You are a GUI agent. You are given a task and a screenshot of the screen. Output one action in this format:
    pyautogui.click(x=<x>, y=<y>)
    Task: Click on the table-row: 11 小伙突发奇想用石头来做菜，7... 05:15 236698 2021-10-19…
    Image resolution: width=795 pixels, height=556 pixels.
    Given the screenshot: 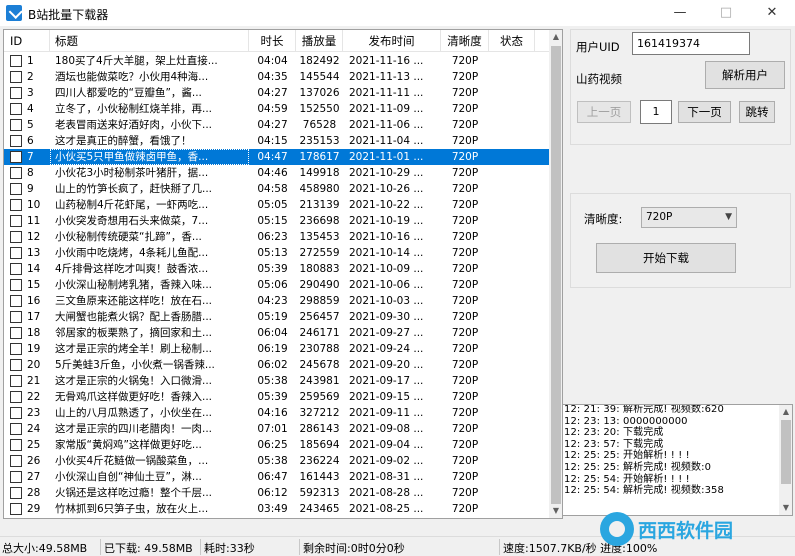 What is the action you would take?
    pyautogui.click(x=276, y=221)
    